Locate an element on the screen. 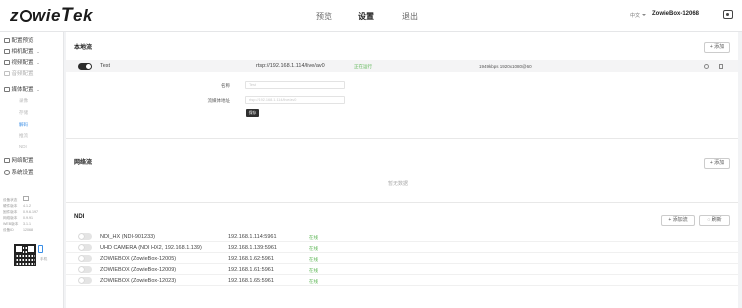 The image size is (742, 308). sidebar-sub-push: 推流 is located at coordinates (23, 136).